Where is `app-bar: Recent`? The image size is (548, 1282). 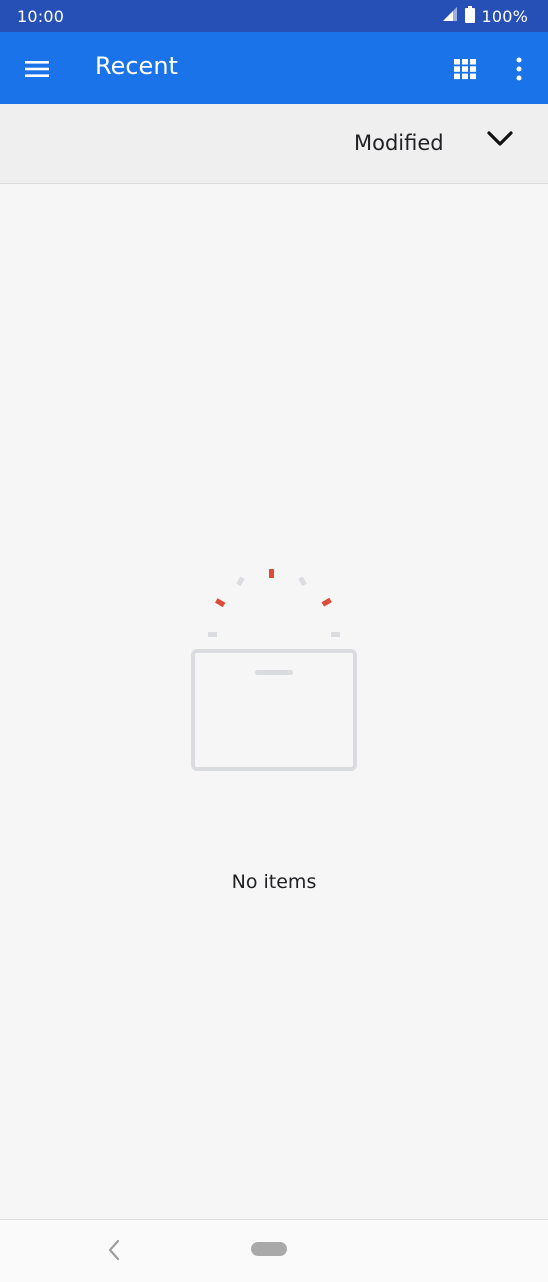
app-bar: Recent is located at coordinates (274, 68).